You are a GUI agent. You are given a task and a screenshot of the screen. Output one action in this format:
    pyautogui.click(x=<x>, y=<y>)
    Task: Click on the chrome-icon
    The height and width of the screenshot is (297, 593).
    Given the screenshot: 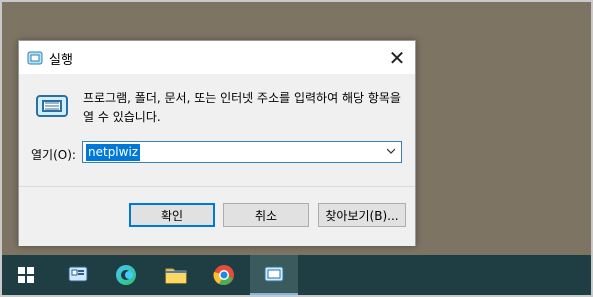 What is the action you would take?
    pyautogui.click(x=223, y=275)
    